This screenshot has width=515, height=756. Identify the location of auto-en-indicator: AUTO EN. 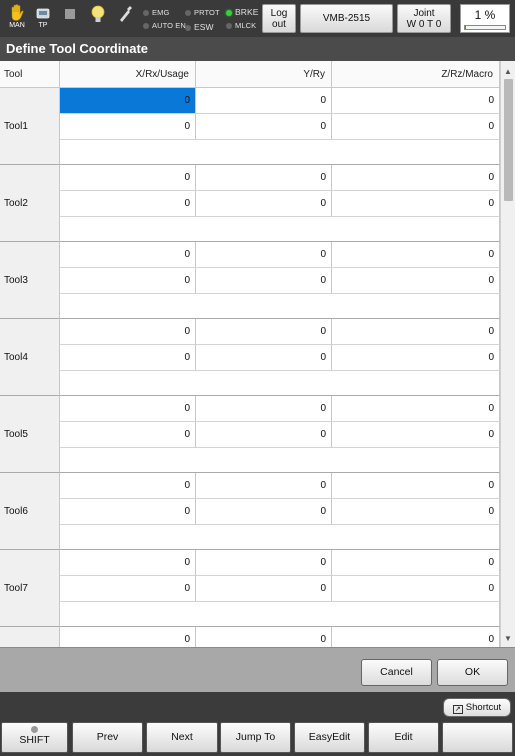
(164, 25).